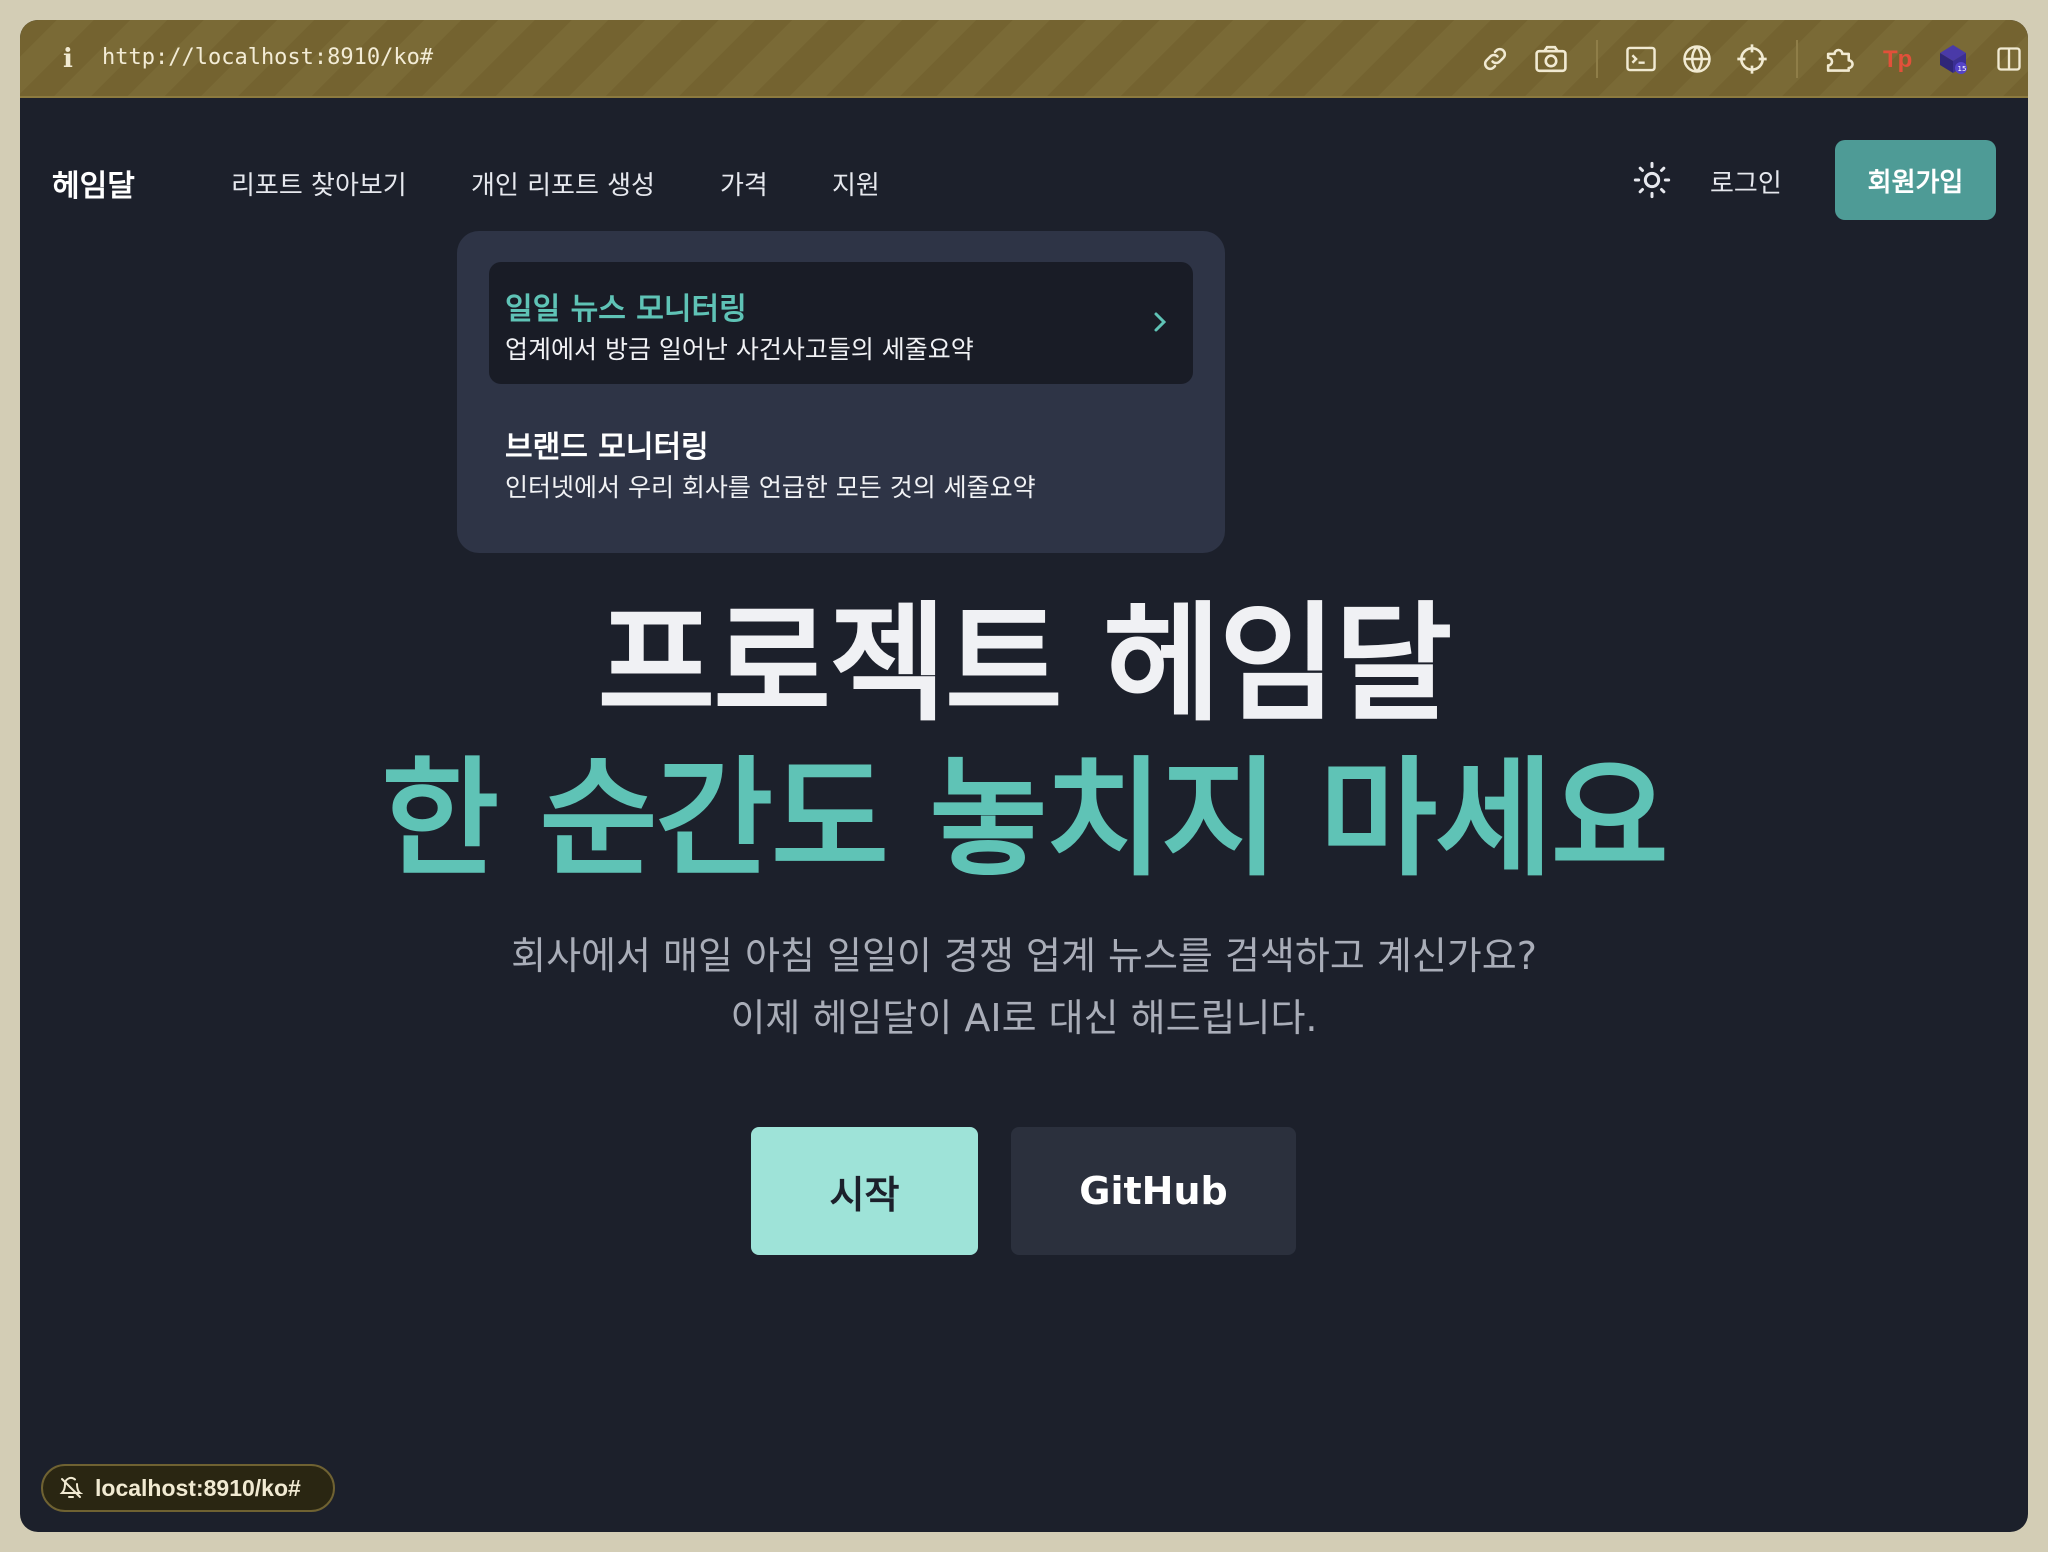  I want to click on nav-item-browse-reports: 리포트 찾아보기, so click(319, 183).